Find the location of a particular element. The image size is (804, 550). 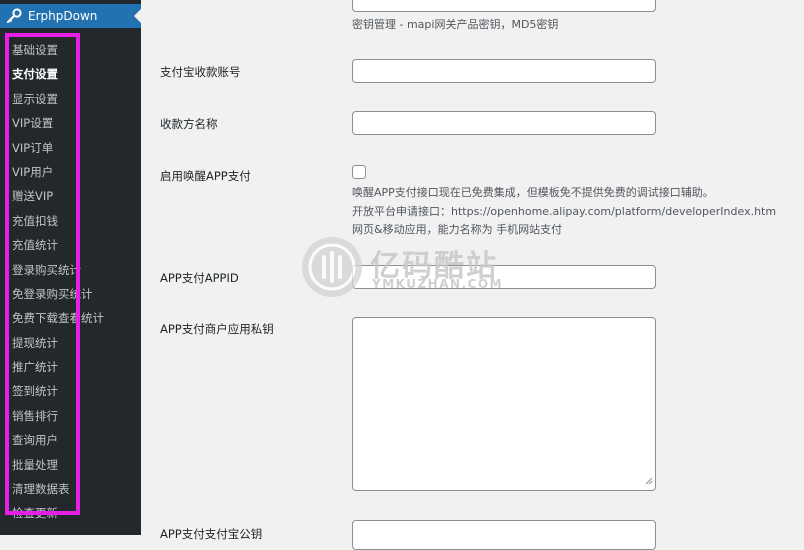

submenu-item-current: 支付设置 is located at coordinates (70, 74).